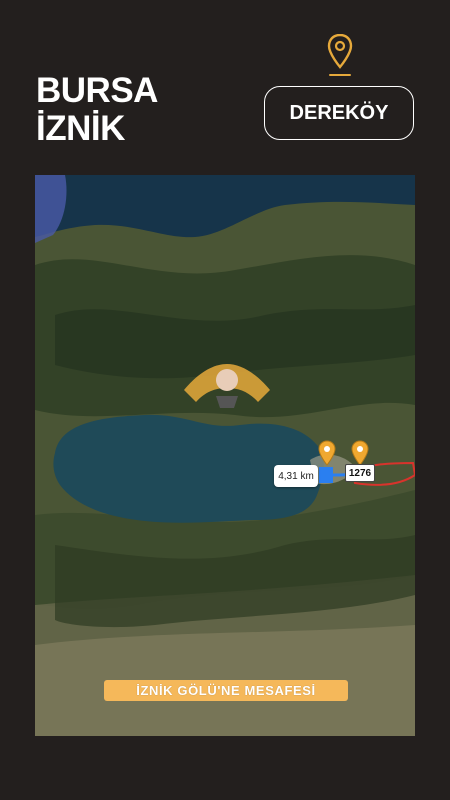 The width and height of the screenshot is (450, 800). Describe the element at coordinates (360, 473) in the screenshot. I see `road-sign: 1276` at that location.